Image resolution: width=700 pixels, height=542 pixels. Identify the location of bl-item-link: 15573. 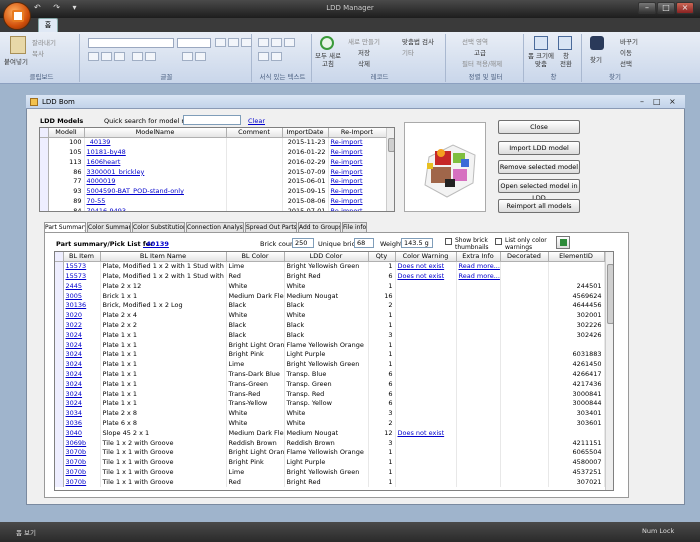
(82, 266).